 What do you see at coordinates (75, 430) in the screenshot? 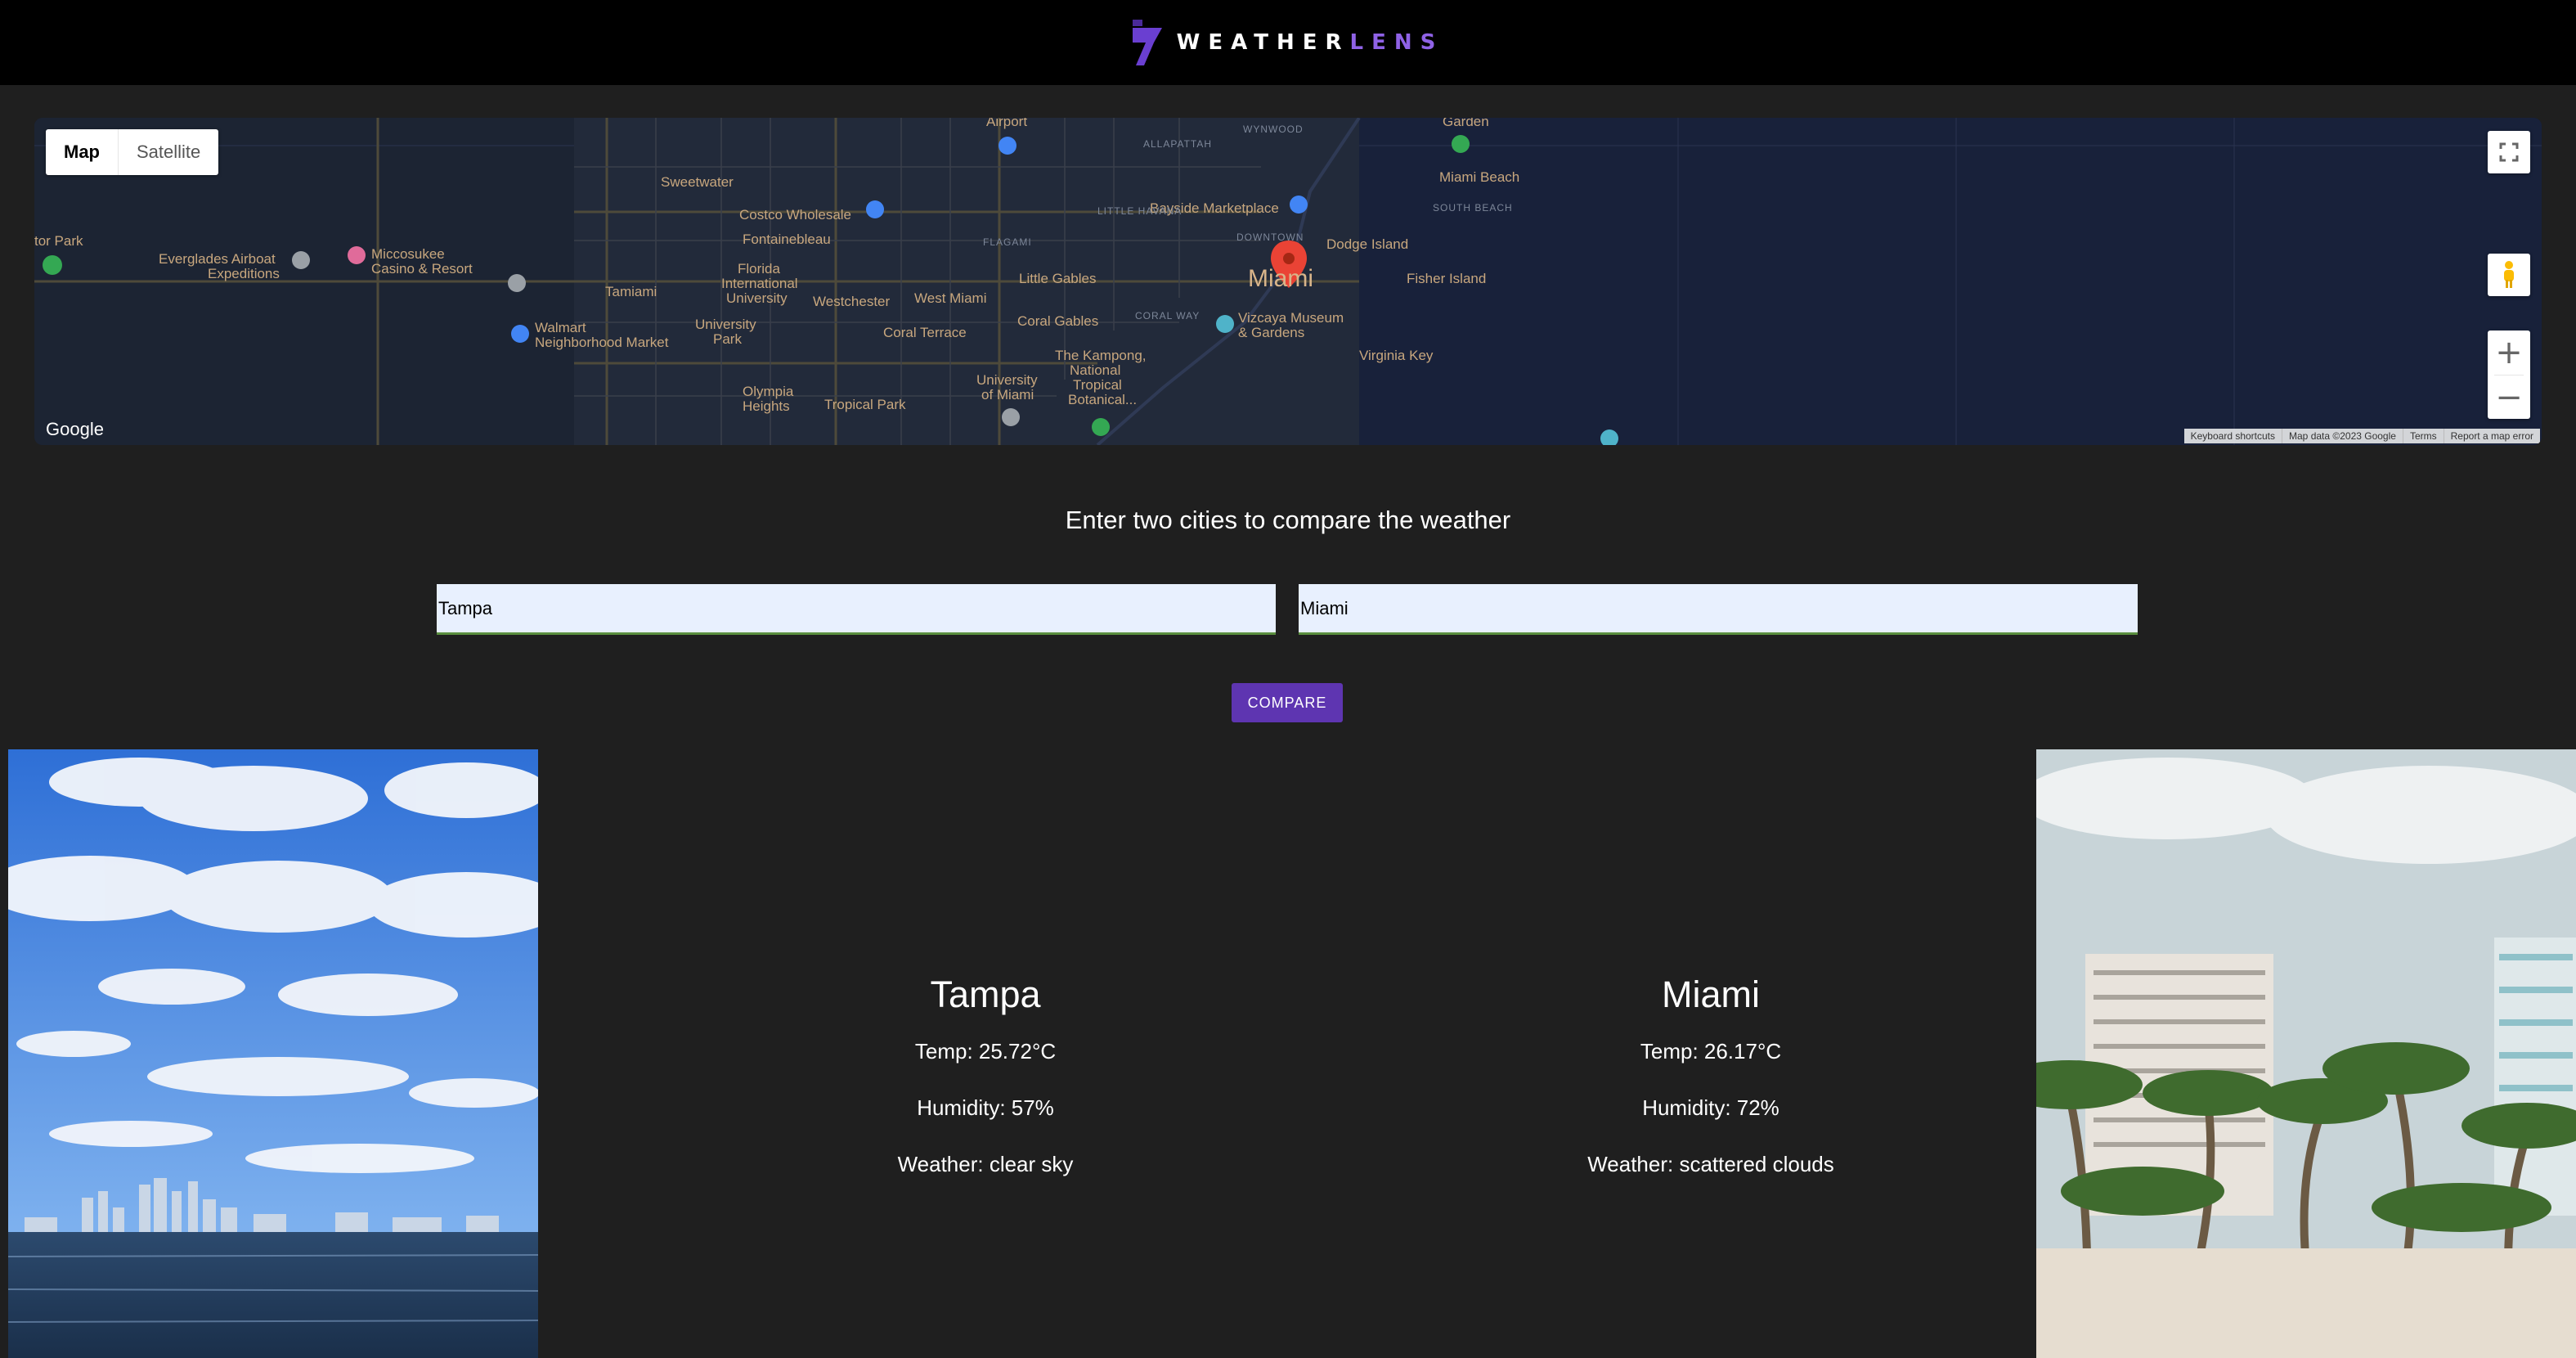
I see `google-logo: Google` at bounding box center [75, 430].